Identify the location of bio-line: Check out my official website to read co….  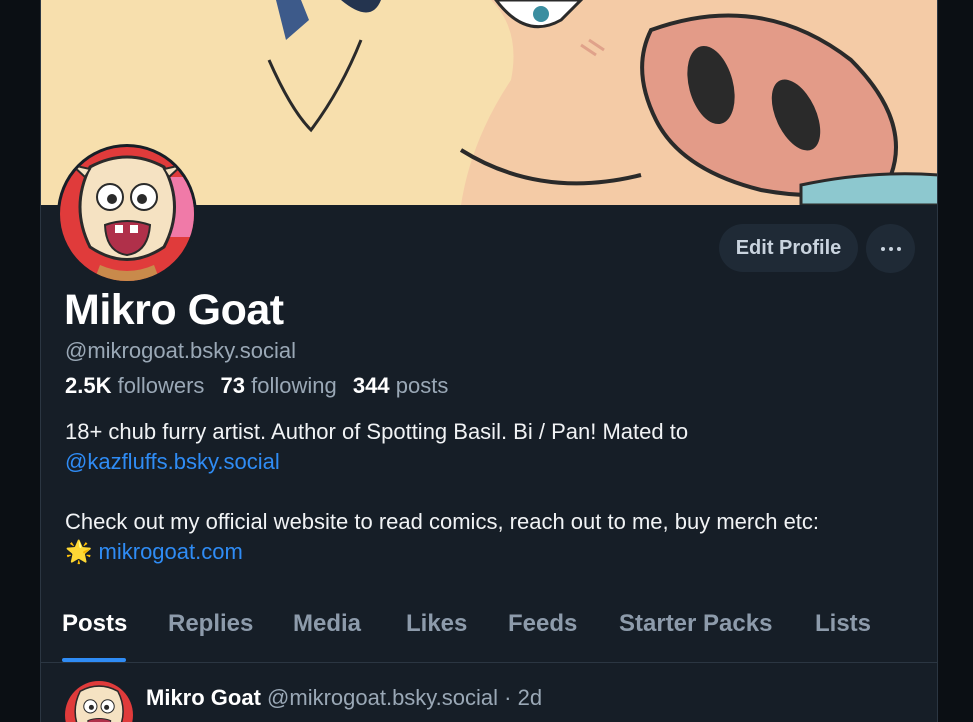
(442, 521).